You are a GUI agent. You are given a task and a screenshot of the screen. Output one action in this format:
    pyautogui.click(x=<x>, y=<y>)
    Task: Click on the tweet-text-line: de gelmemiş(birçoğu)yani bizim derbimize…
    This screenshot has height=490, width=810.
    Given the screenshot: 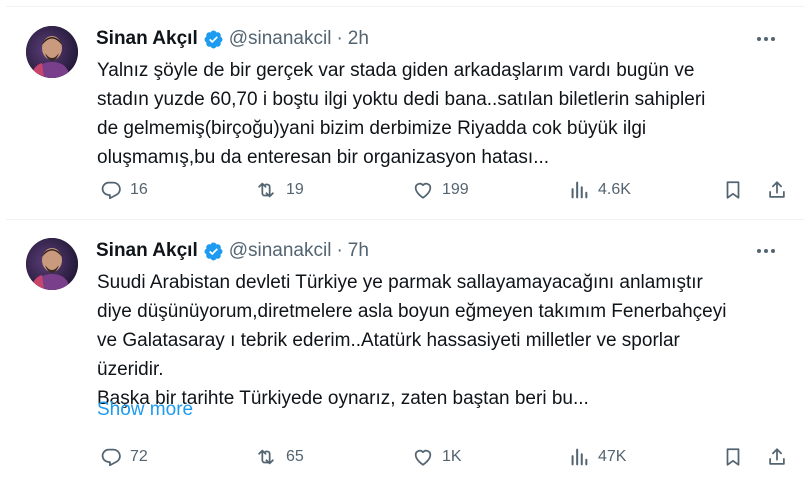 What is the action you would take?
    pyautogui.click(x=372, y=128)
    